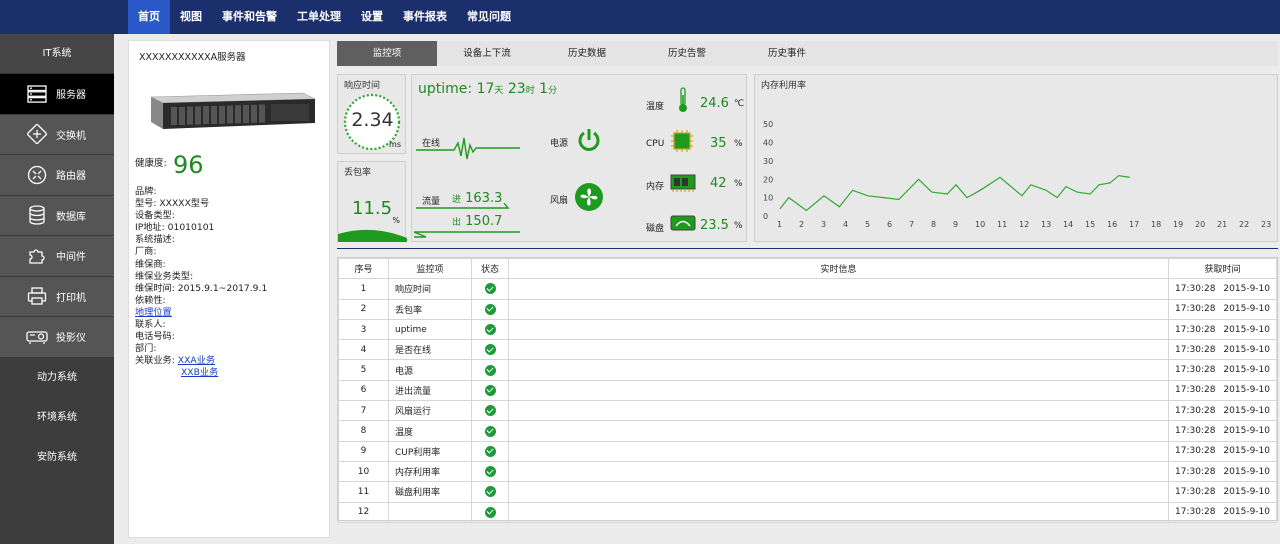 The height and width of the screenshot is (544, 1280). I want to click on table-row: 9 CUP利用率 17:30:28 2015-9-10, so click(807, 451).